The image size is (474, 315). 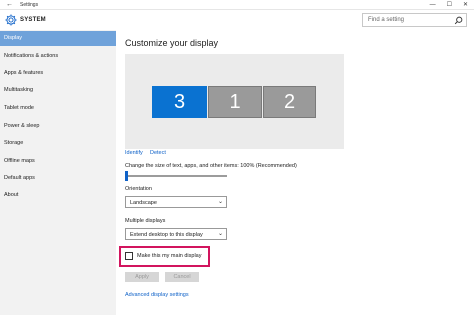 What do you see at coordinates (169, 256) in the screenshot?
I see `main-display-checkbox-label: Make this my main display` at bounding box center [169, 256].